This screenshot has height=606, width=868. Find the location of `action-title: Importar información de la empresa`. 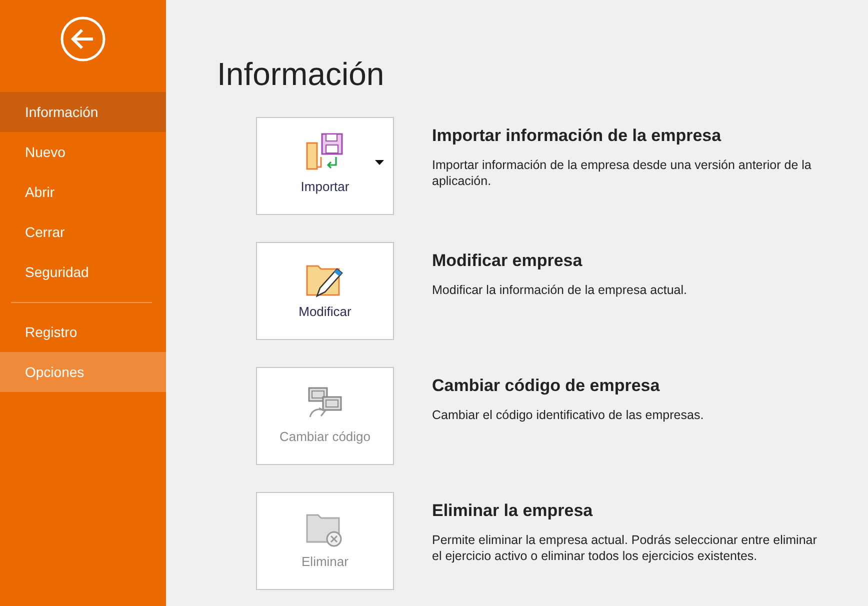

action-title: Importar información de la empresa is located at coordinates (577, 136).